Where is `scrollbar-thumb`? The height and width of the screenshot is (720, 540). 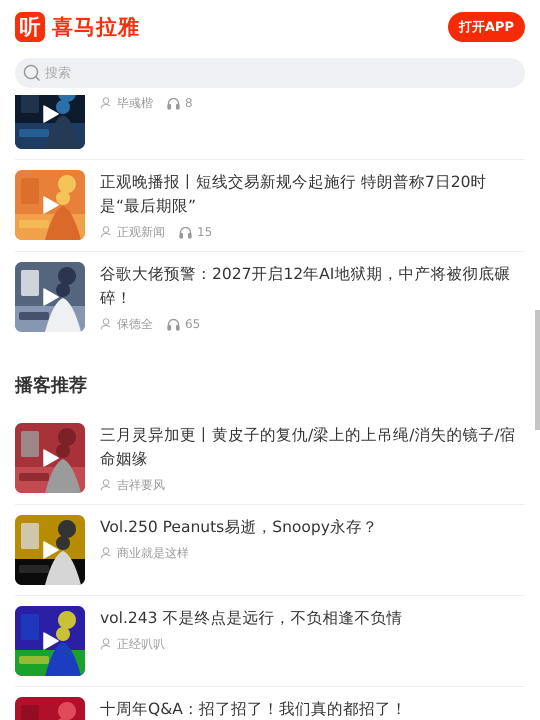
scrollbar-thumb is located at coordinates (537, 370).